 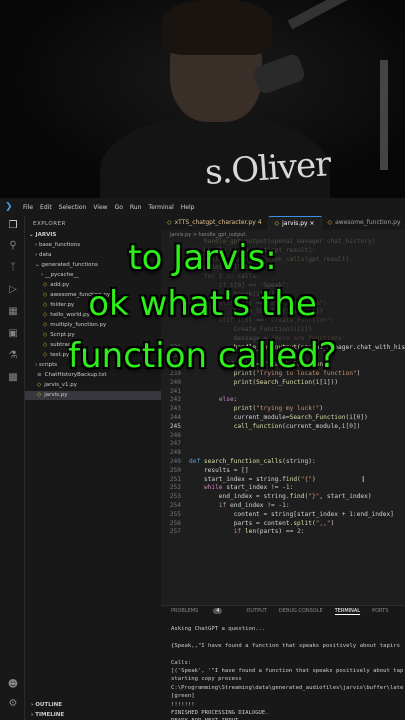 I want to click on problems-count-badge: 4, so click(x=218, y=611).